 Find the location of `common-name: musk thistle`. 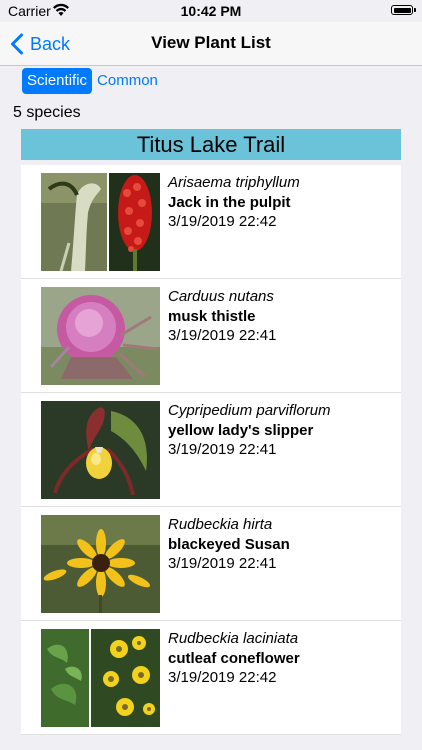

common-name: musk thistle is located at coordinates (212, 316).